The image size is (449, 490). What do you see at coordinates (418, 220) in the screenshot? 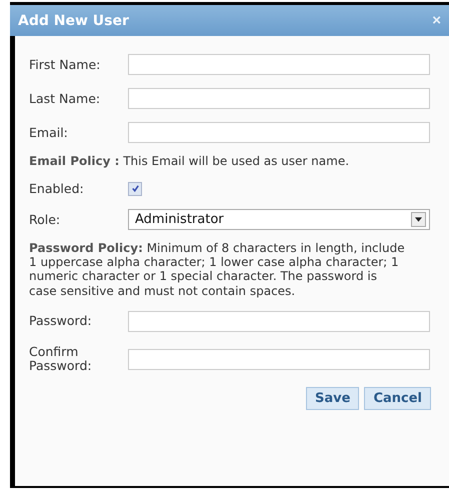
I see `caret-icon` at bounding box center [418, 220].